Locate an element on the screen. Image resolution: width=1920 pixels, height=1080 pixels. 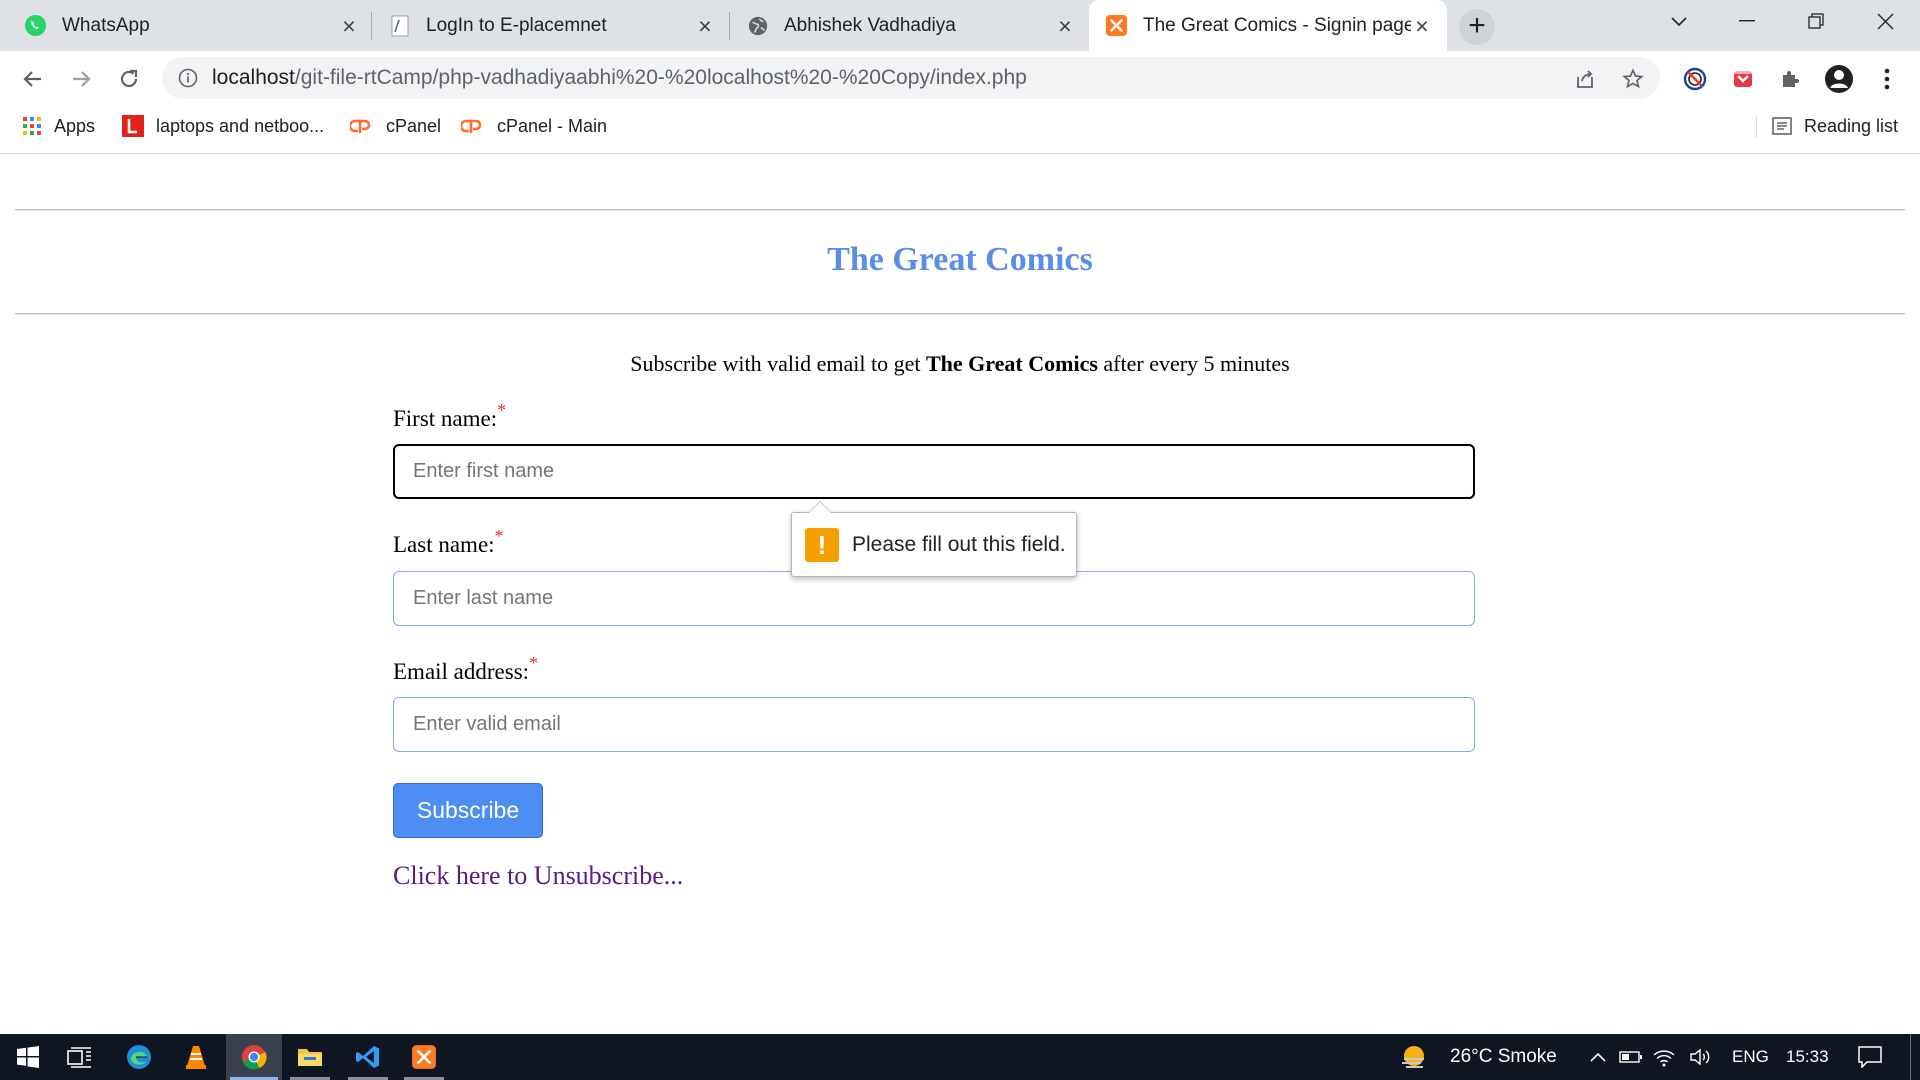
tab-whatsapp: WhatsApp × is located at coordinates (192, 25).